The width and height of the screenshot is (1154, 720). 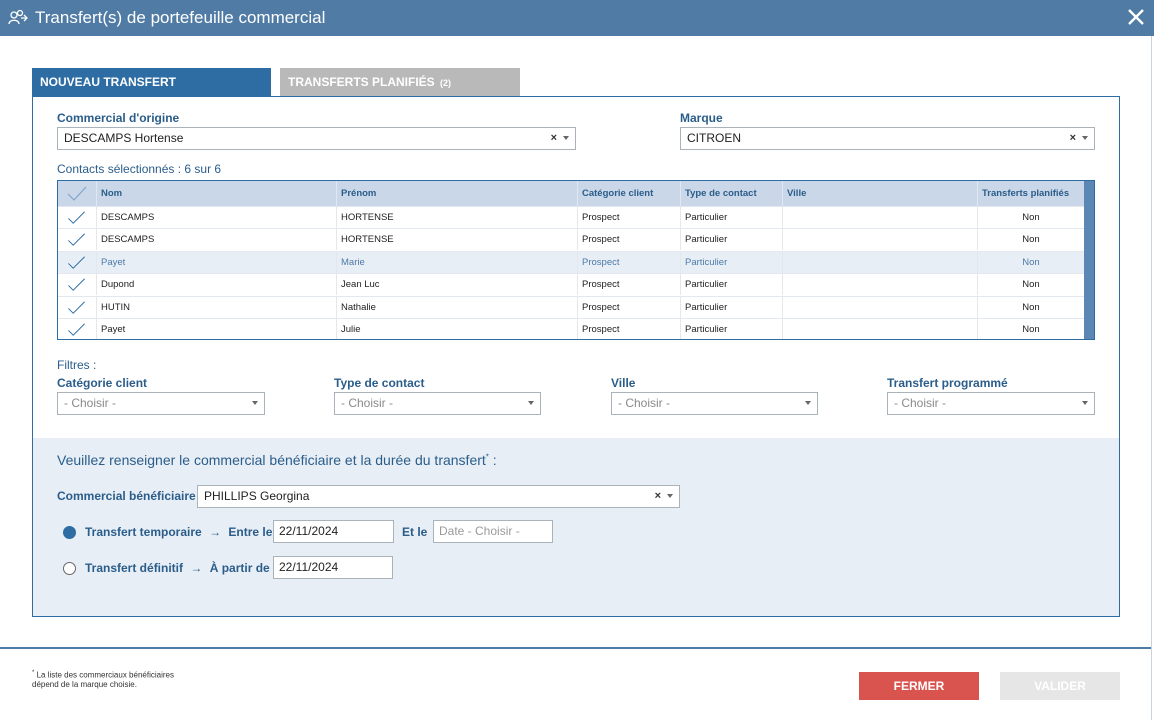 What do you see at coordinates (714, 403) in the screenshot?
I see `filter-city-select: - Choisir -` at bounding box center [714, 403].